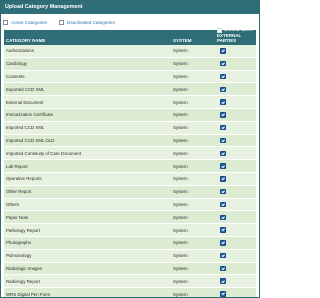 The height and width of the screenshot is (298, 320). Describe the element at coordinates (43, 153) in the screenshot. I see `category-name-cell: Imported Continuity of Care Document` at that location.